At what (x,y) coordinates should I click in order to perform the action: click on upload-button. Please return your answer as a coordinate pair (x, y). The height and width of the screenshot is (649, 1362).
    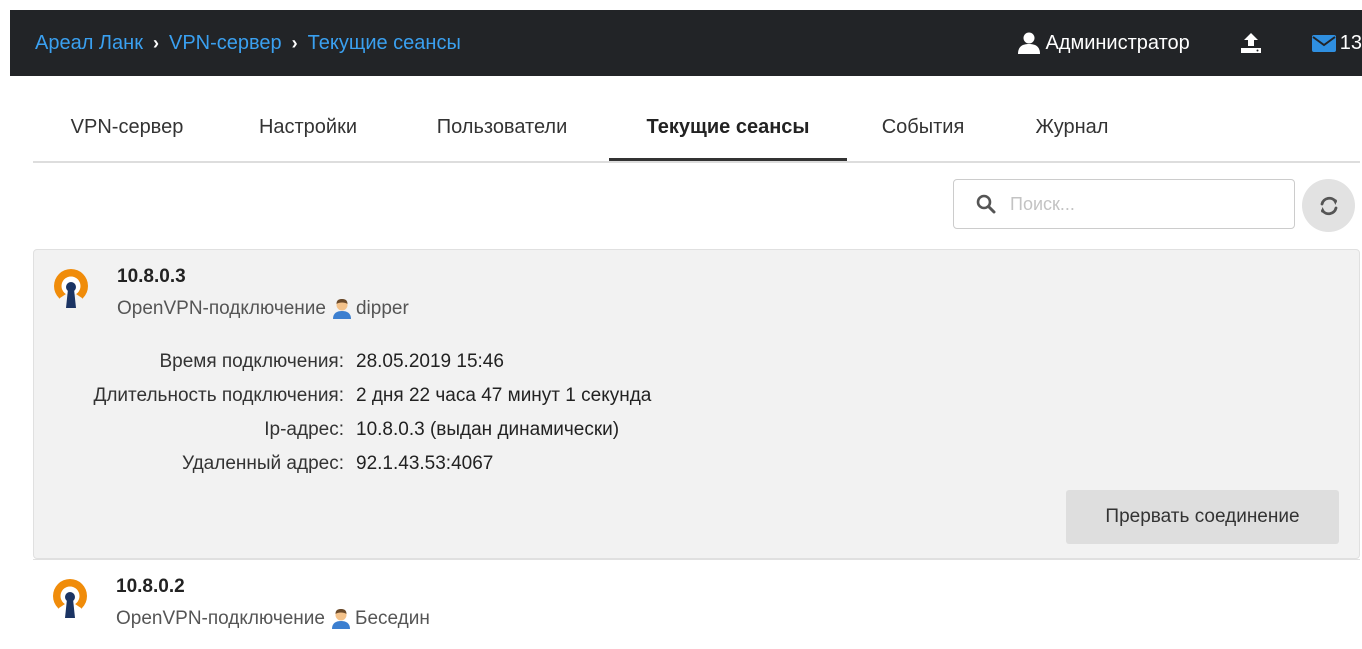
    Looking at the image, I should click on (1251, 43).